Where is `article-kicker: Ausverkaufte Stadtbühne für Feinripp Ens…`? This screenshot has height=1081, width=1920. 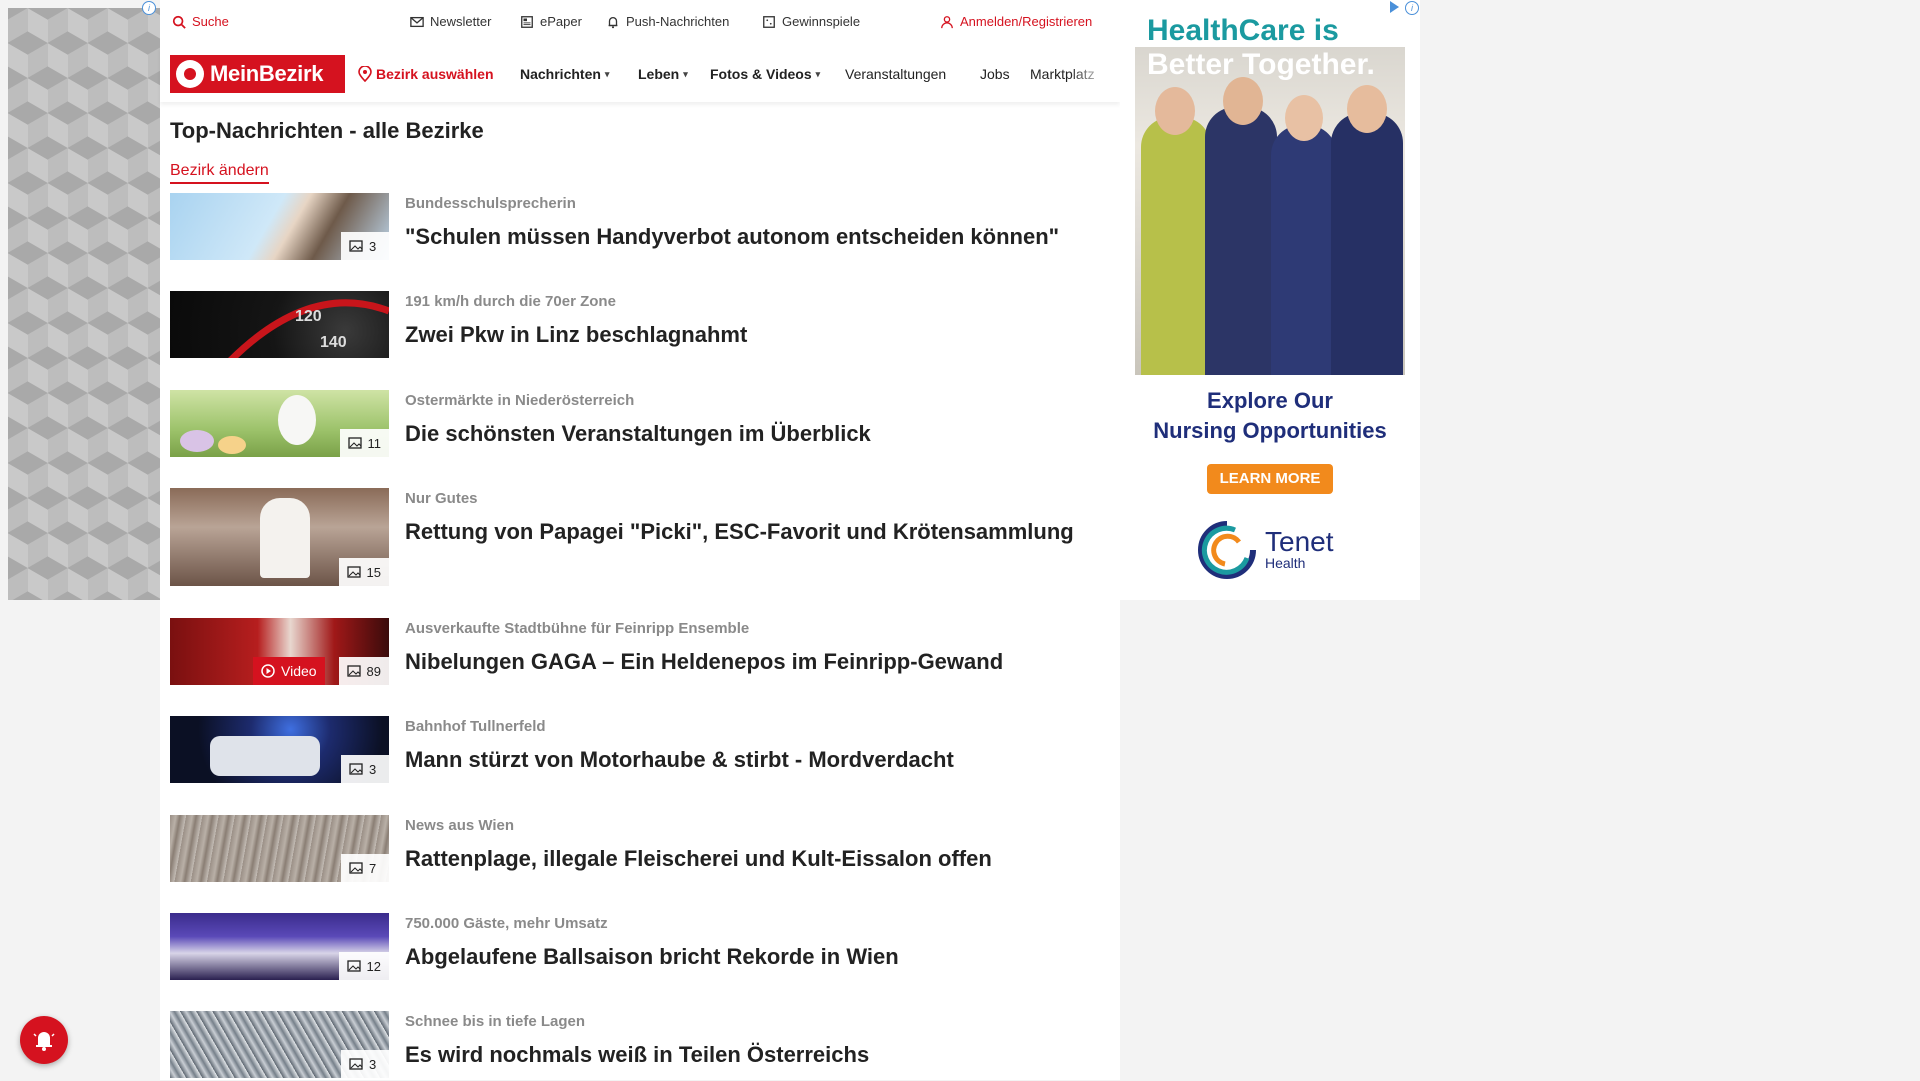
article-kicker: Ausverkaufte Stadtbühne für Feinripp Ens… is located at coordinates (577, 628).